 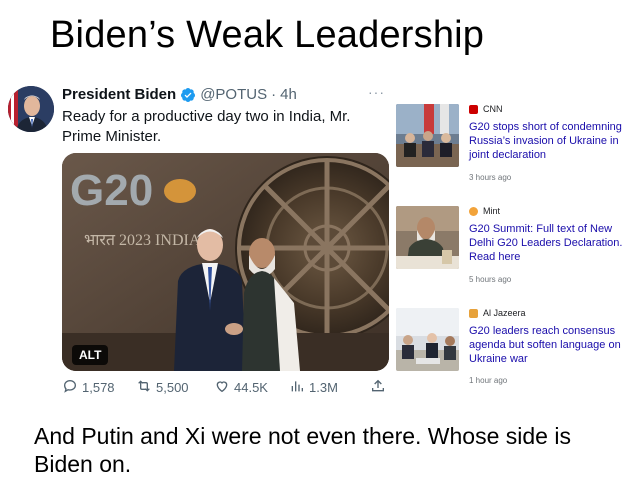 I want to click on heart-icon, so click(x=222, y=387).